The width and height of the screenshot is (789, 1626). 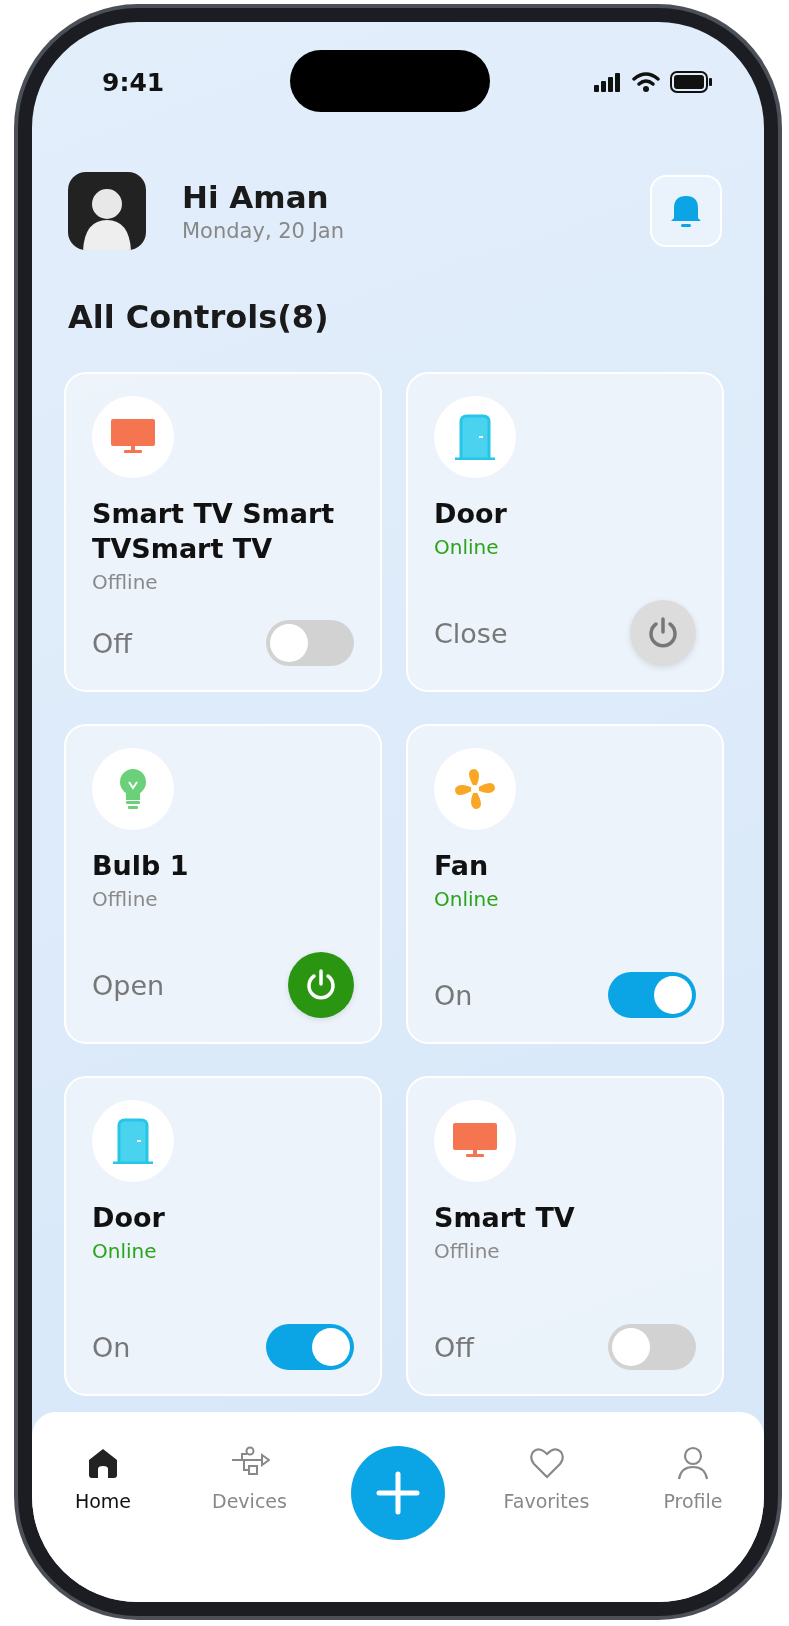 I want to click on notification-button, so click(x=686, y=211).